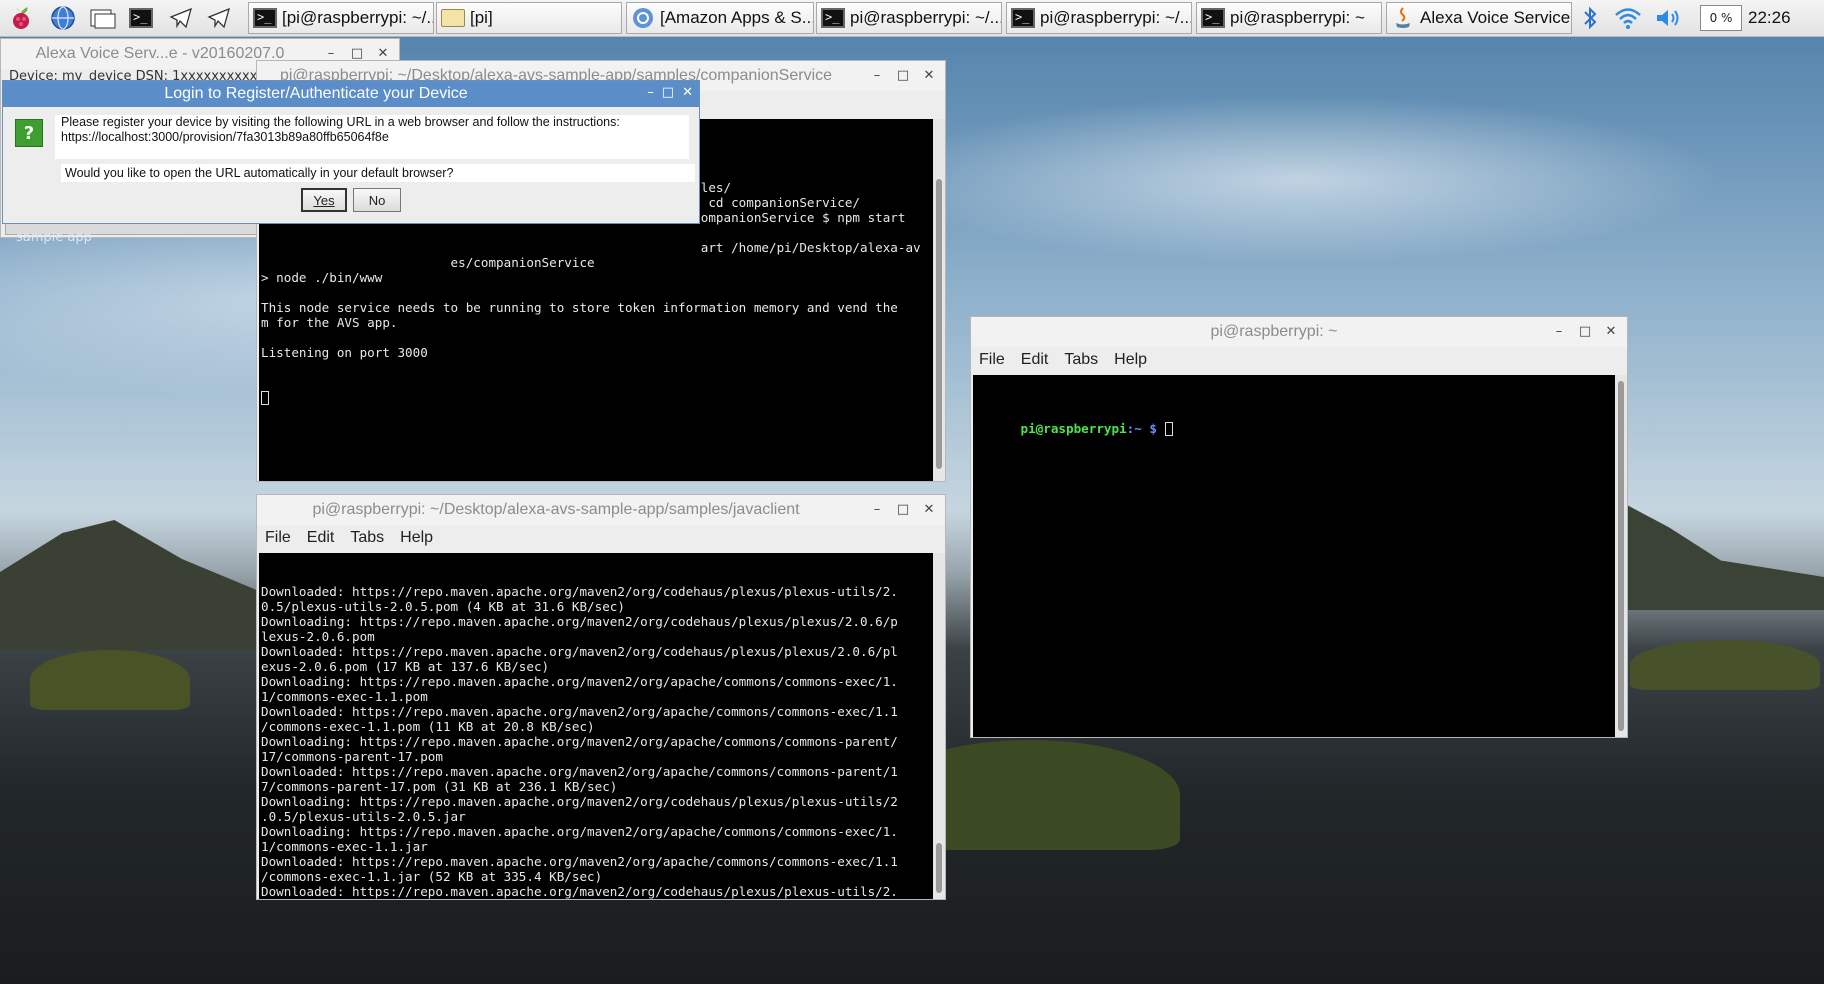 The height and width of the screenshot is (984, 1824). I want to click on folder-icon, so click(453, 18).